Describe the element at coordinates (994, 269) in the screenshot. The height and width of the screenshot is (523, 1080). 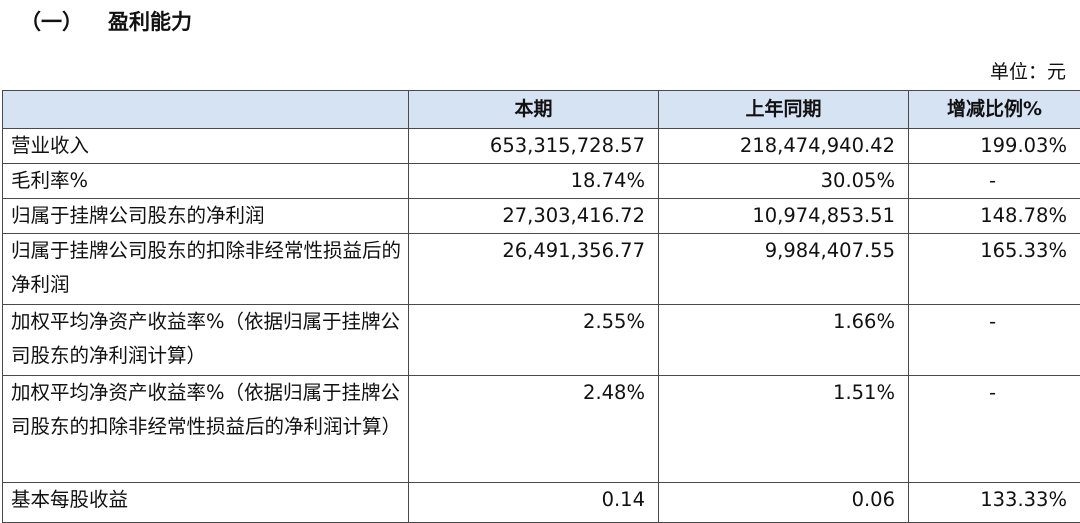
I see `change-value: 165.33%` at that location.